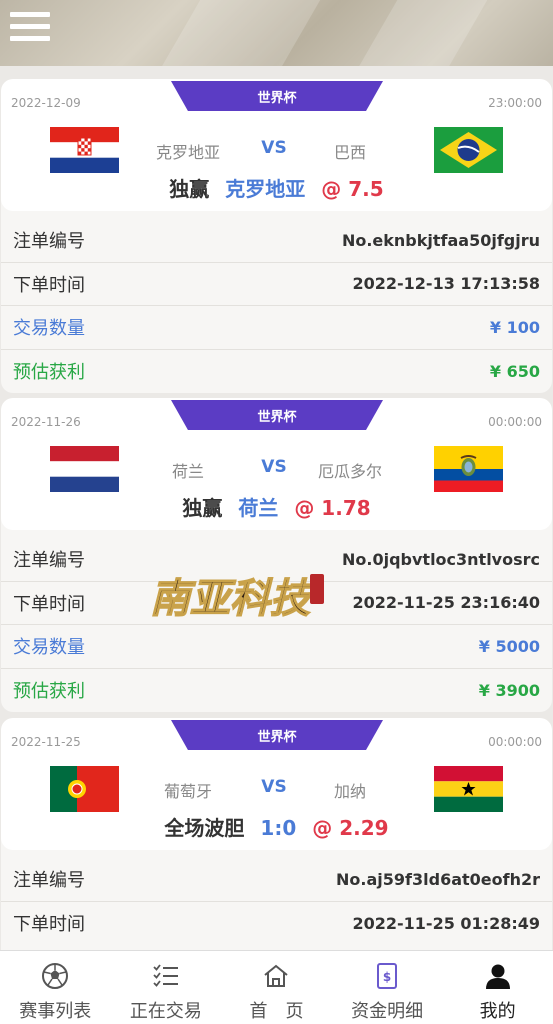  I want to click on netherlands-flag-icon, so click(84, 469).